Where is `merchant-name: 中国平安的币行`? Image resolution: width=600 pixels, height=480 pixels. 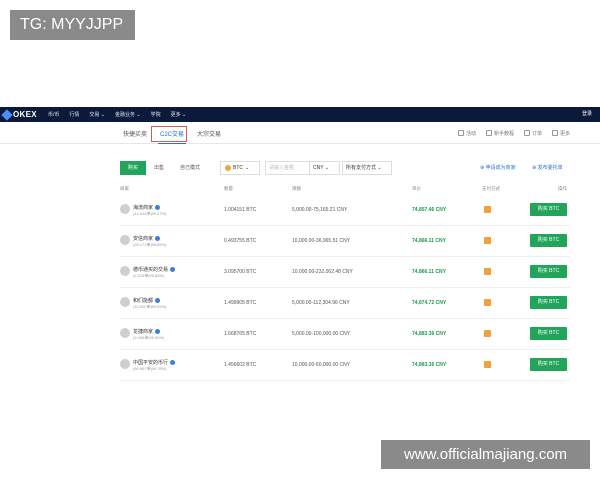 merchant-name: 中国平安的币行 is located at coordinates (154, 362).